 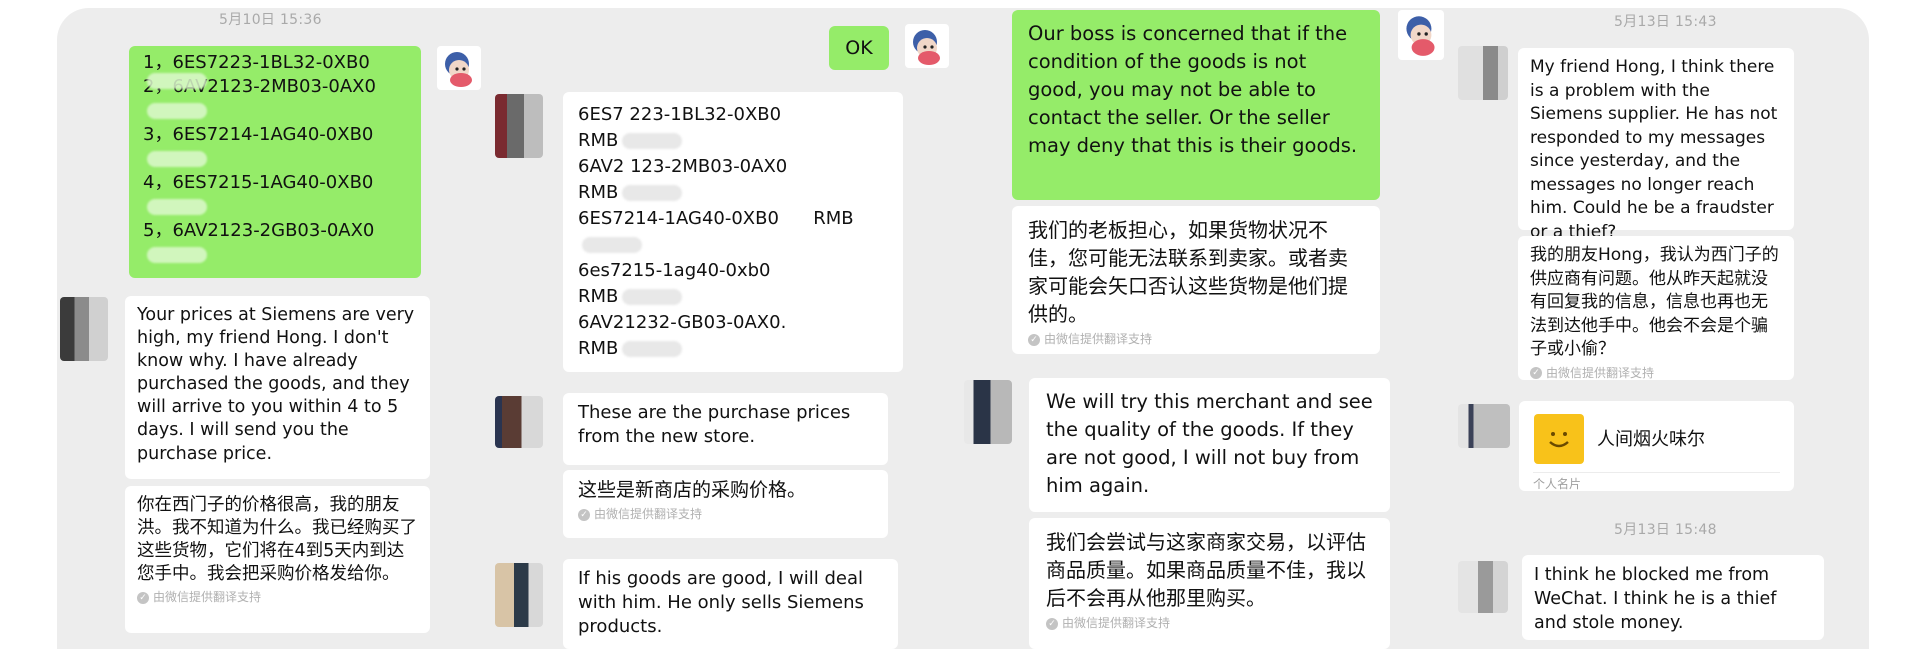 What do you see at coordinates (270, 20) in the screenshot?
I see `timestamp: 5月10日 15:36` at bounding box center [270, 20].